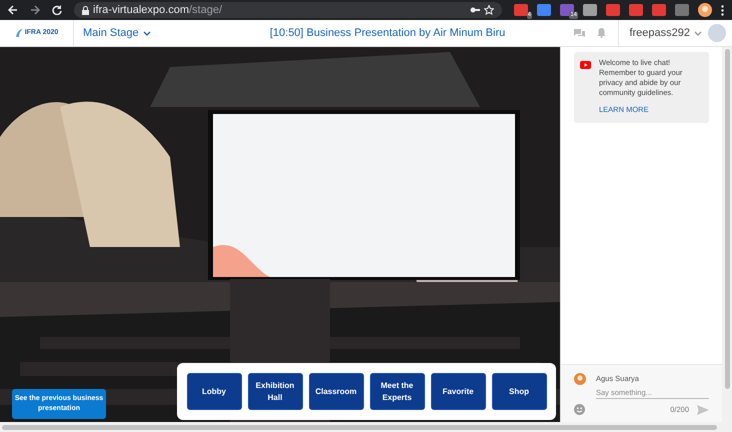 Image resolution: width=732 pixels, height=432 pixels. I want to click on chat-icon, so click(580, 33).